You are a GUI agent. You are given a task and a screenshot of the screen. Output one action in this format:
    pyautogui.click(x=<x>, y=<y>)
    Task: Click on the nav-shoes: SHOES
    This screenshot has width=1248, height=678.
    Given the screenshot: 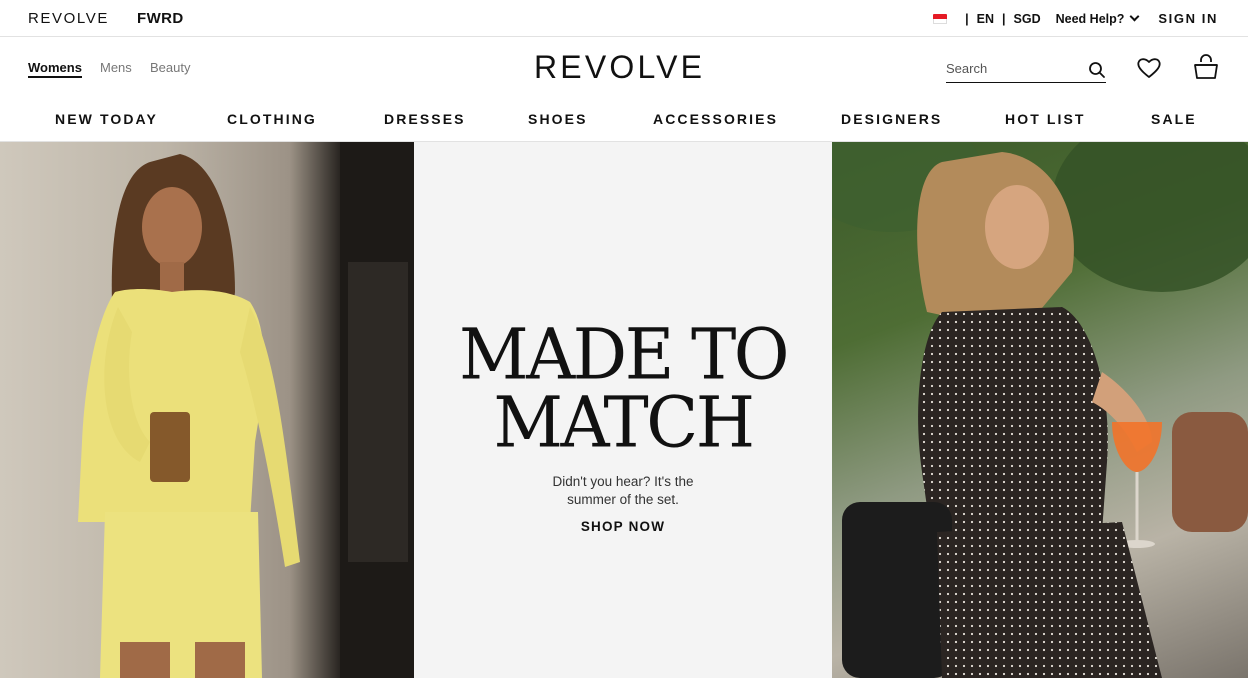 What is the action you would take?
    pyautogui.click(x=558, y=119)
    